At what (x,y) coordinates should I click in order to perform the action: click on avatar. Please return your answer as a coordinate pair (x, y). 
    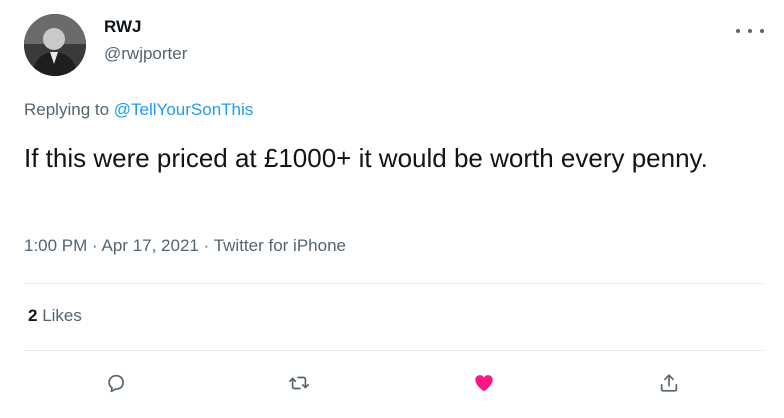
    Looking at the image, I should click on (55, 45).